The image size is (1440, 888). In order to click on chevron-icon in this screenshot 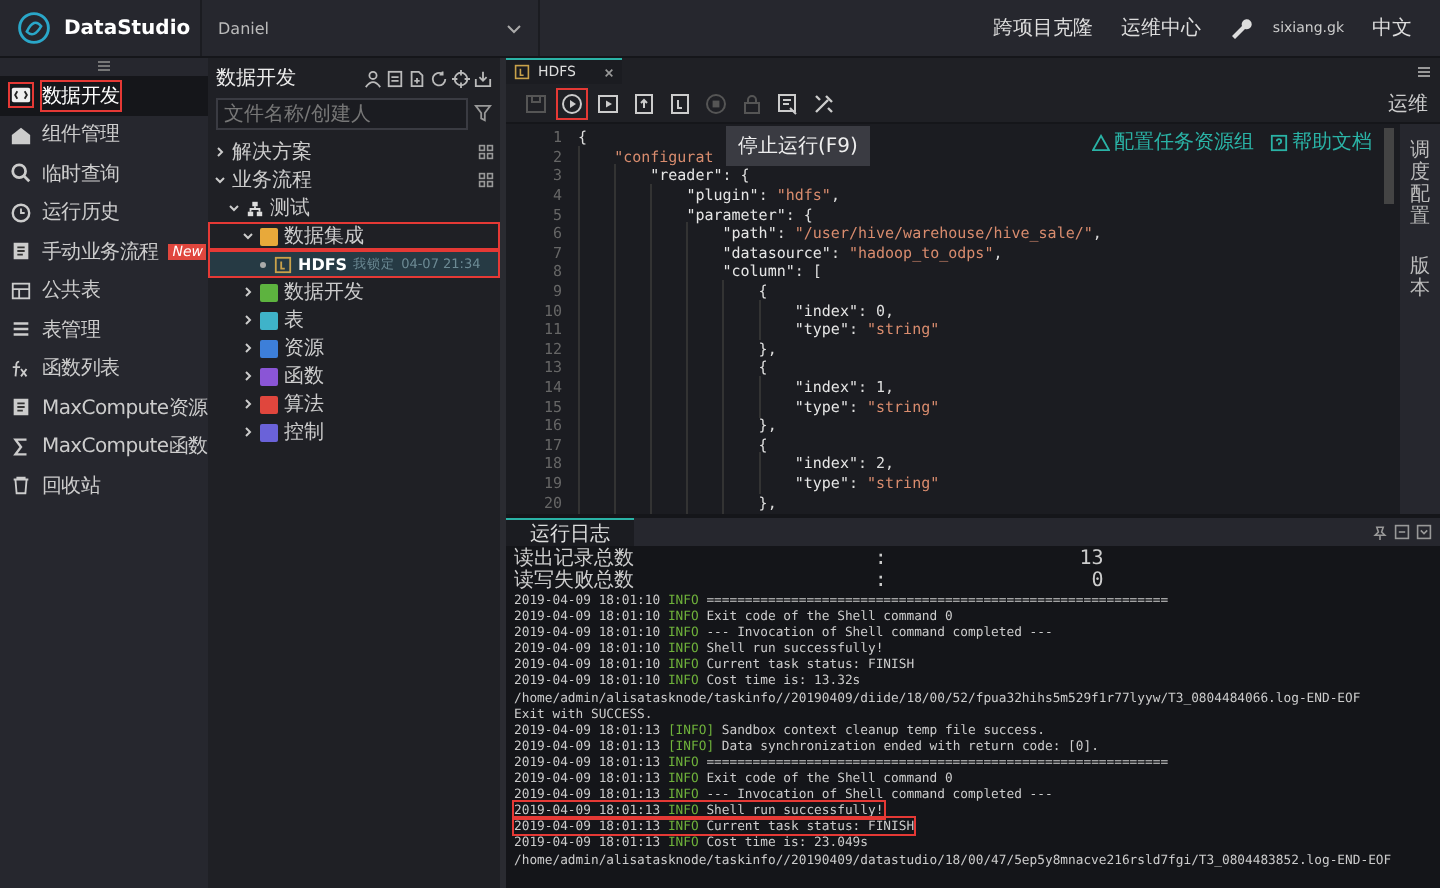, I will do `click(514, 28)`.